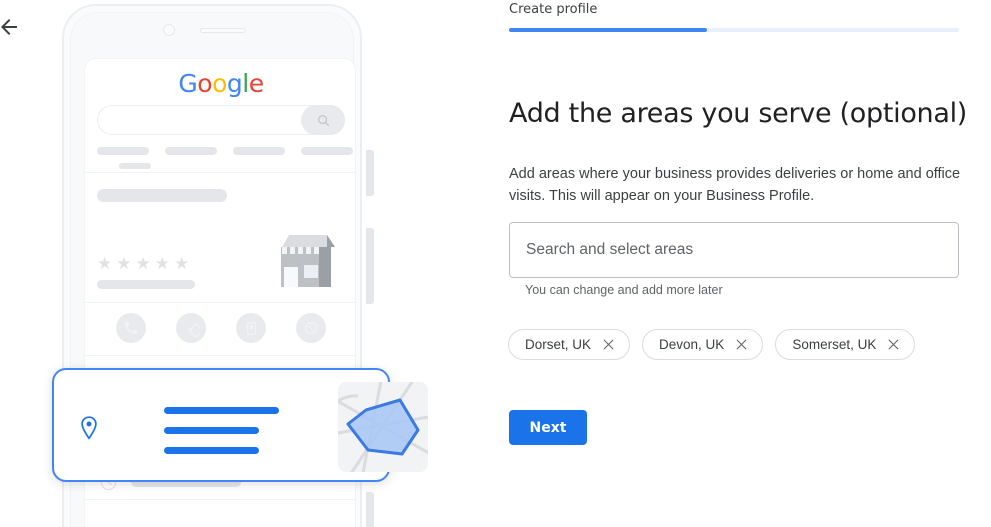 The height and width of the screenshot is (527, 991). Describe the element at coordinates (308, 261) in the screenshot. I see `storefront-icon` at that location.